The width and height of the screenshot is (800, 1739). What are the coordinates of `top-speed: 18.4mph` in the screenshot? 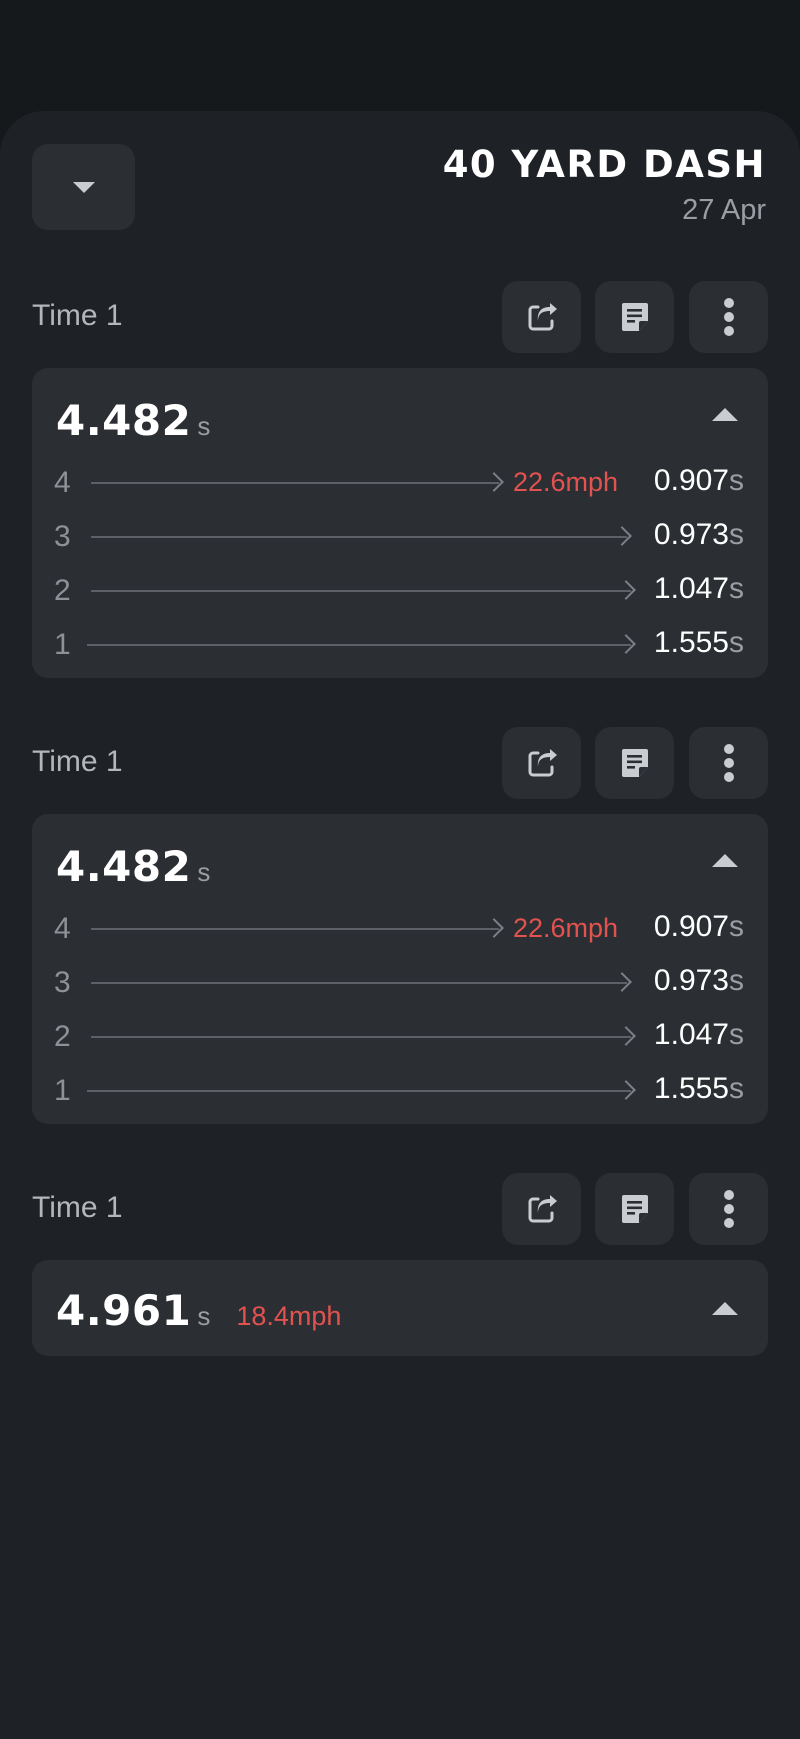 It's located at (289, 1316).